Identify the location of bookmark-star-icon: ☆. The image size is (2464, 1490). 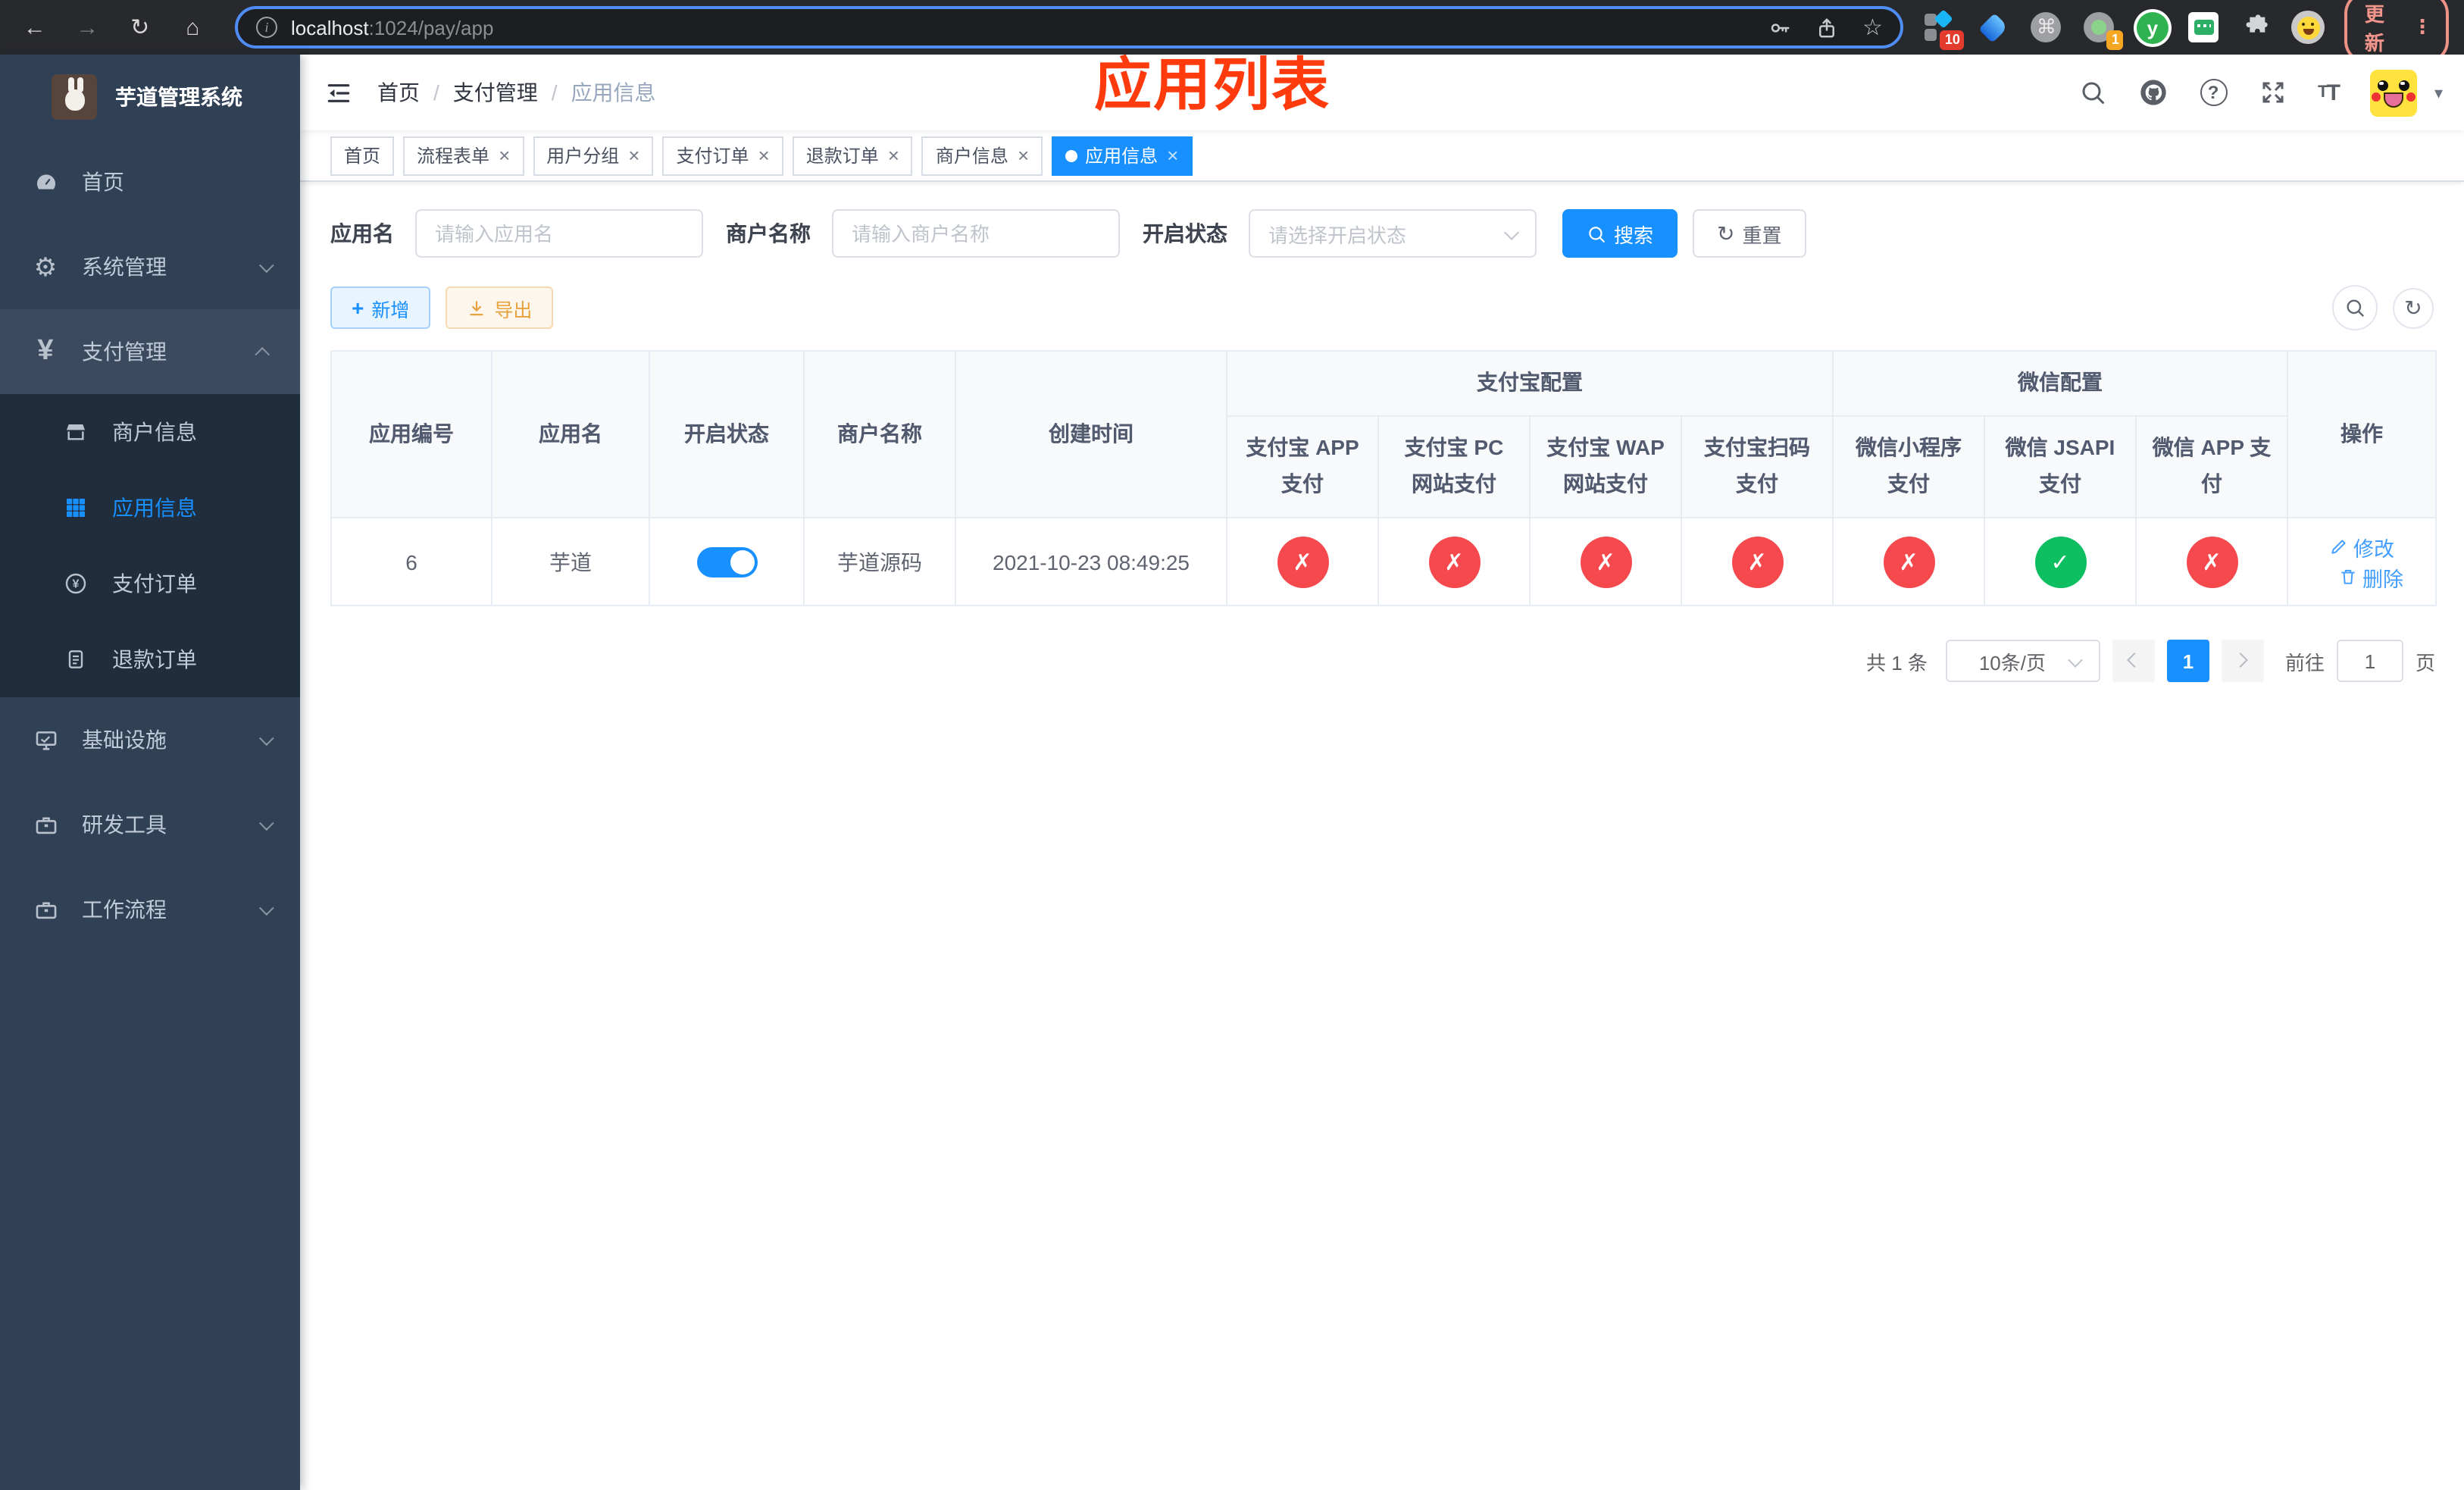
(1872, 28).